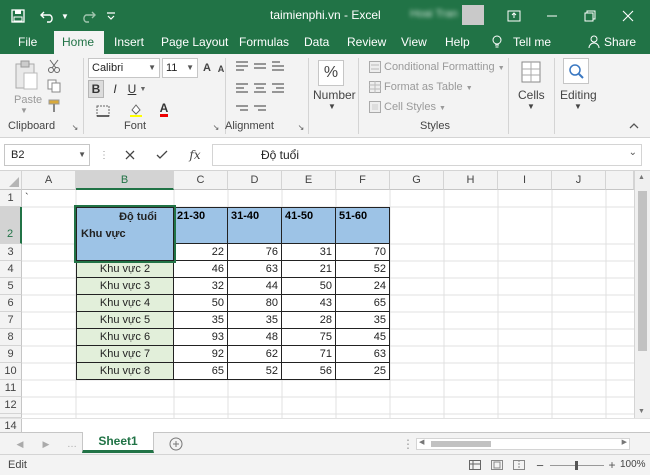 Image resolution: width=650 pixels, height=475 pixels. Describe the element at coordinates (118, 442) in the screenshot. I see `sheet-tab-sheet1: Sheet1` at that location.